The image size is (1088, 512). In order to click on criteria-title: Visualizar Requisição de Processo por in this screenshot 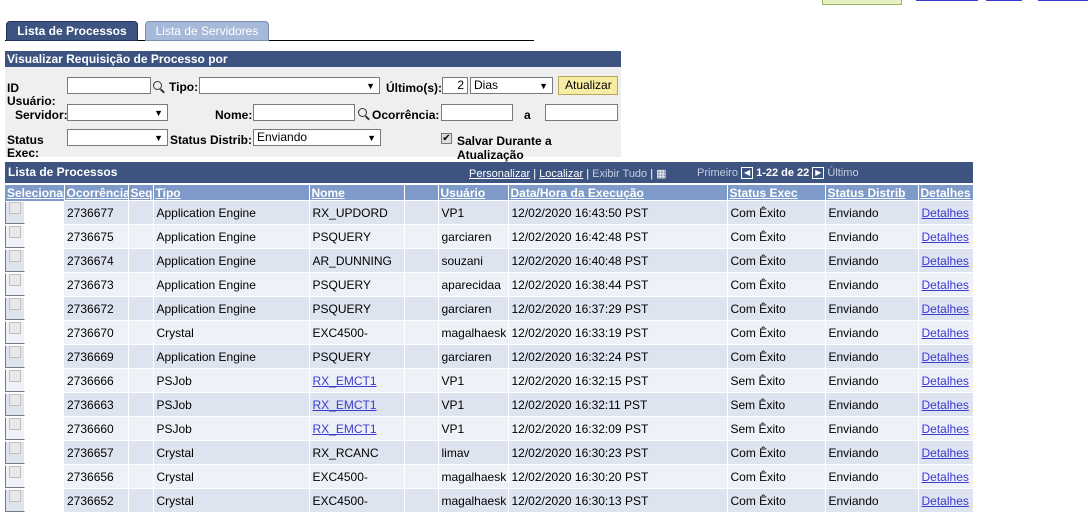, I will do `click(313, 59)`.